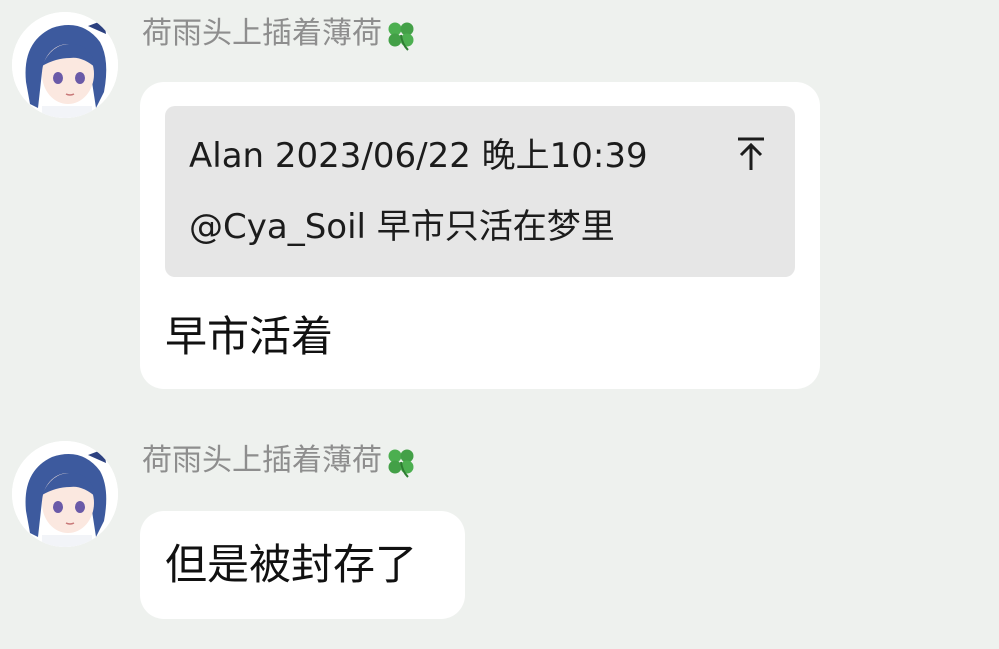 The width and height of the screenshot is (999, 649). Describe the element at coordinates (402, 227) in the screenshot. I see `quoted-message-text: @Cya_Soil 早市只活在梦里` at that location.